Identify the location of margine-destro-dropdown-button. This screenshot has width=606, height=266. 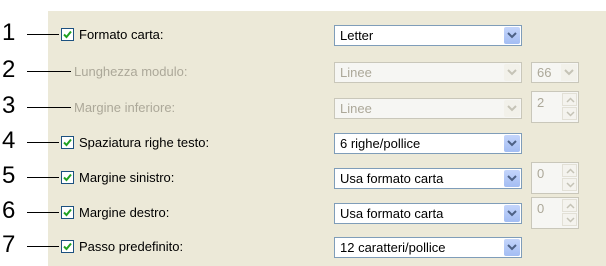
(512, 213).